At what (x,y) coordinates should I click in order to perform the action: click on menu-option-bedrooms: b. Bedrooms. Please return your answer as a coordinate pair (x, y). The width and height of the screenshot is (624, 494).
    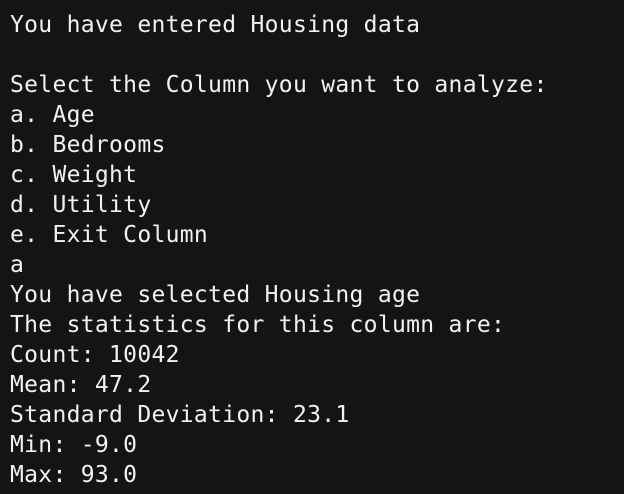
    Looking at the image, I should click on (88, 145).